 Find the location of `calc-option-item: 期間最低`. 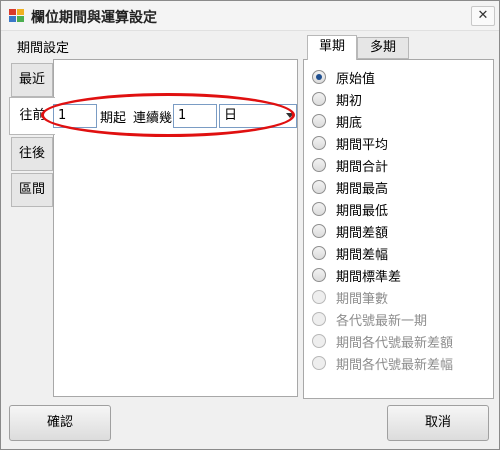

calc-option-item: 期間最低 is located at coordinates (402, 209).